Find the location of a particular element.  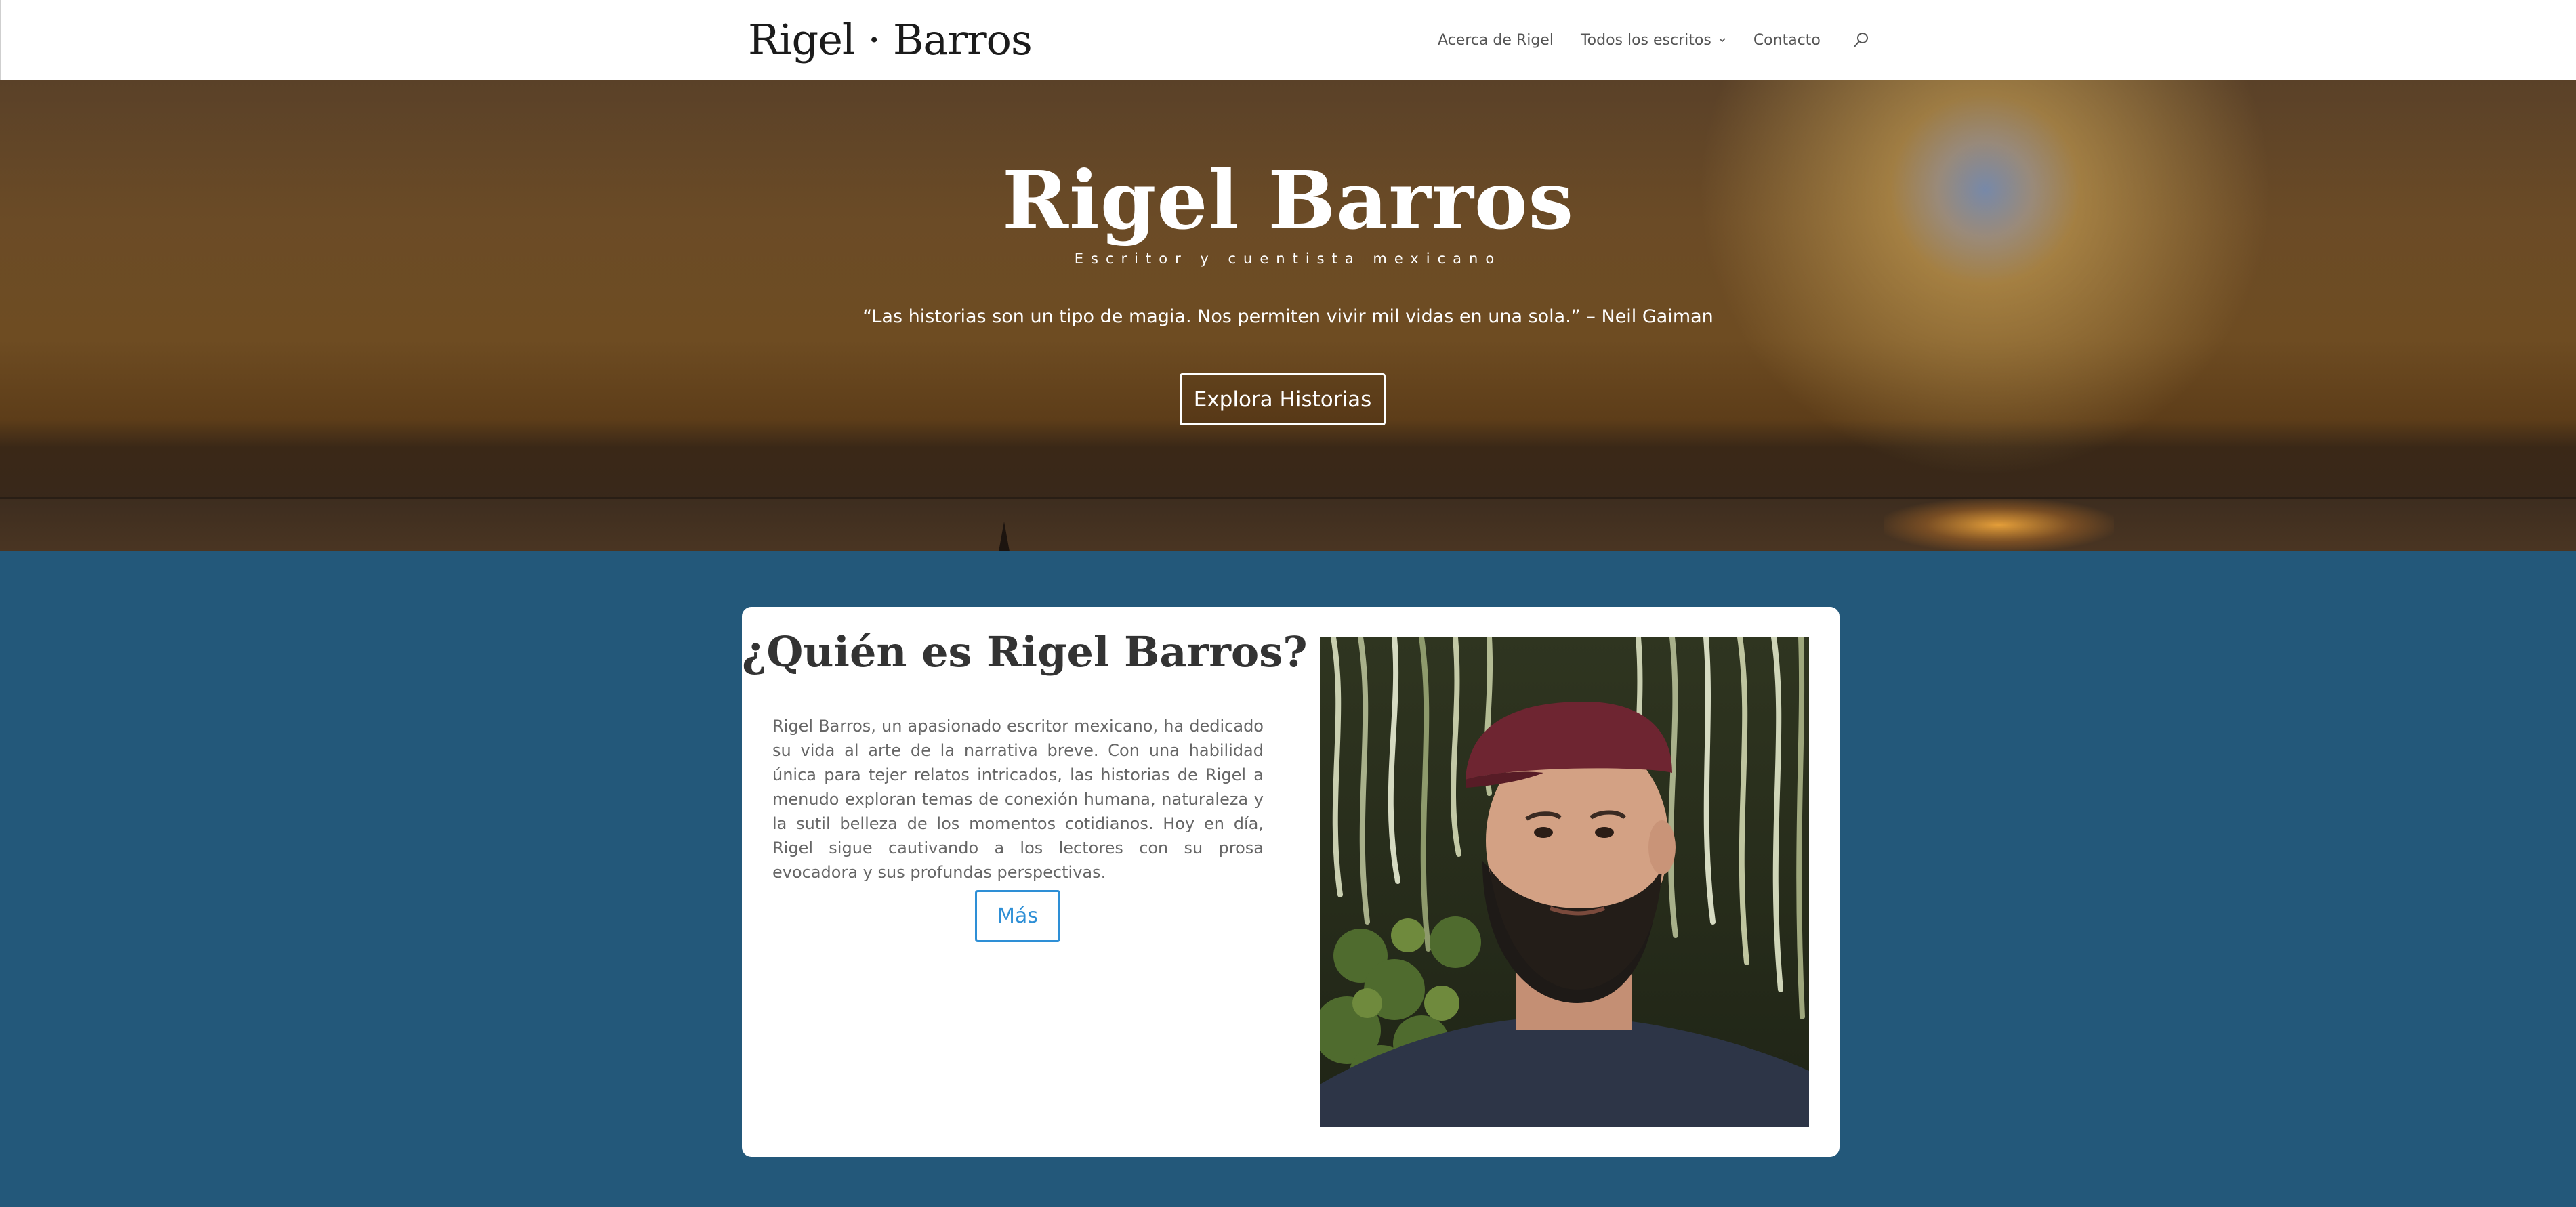

nav-item-contacto: Contacto is located at coordinates (1787, 40).